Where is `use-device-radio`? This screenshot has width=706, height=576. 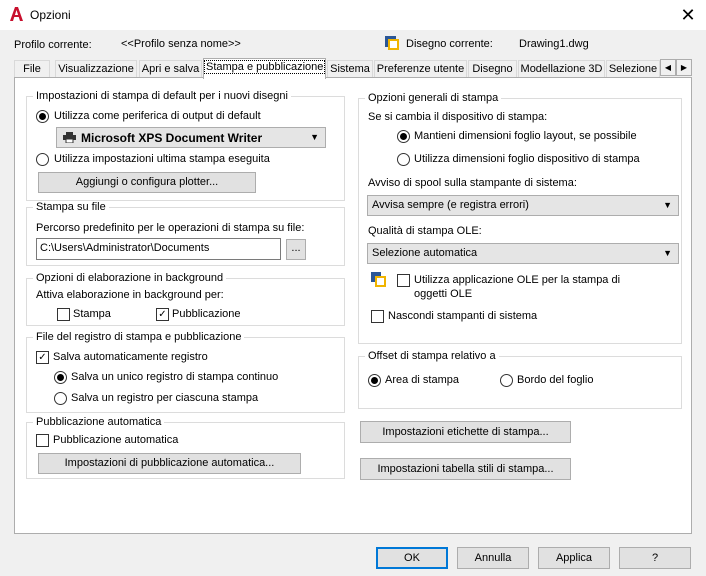
use-device-radio is located at coordinates (42, 116).